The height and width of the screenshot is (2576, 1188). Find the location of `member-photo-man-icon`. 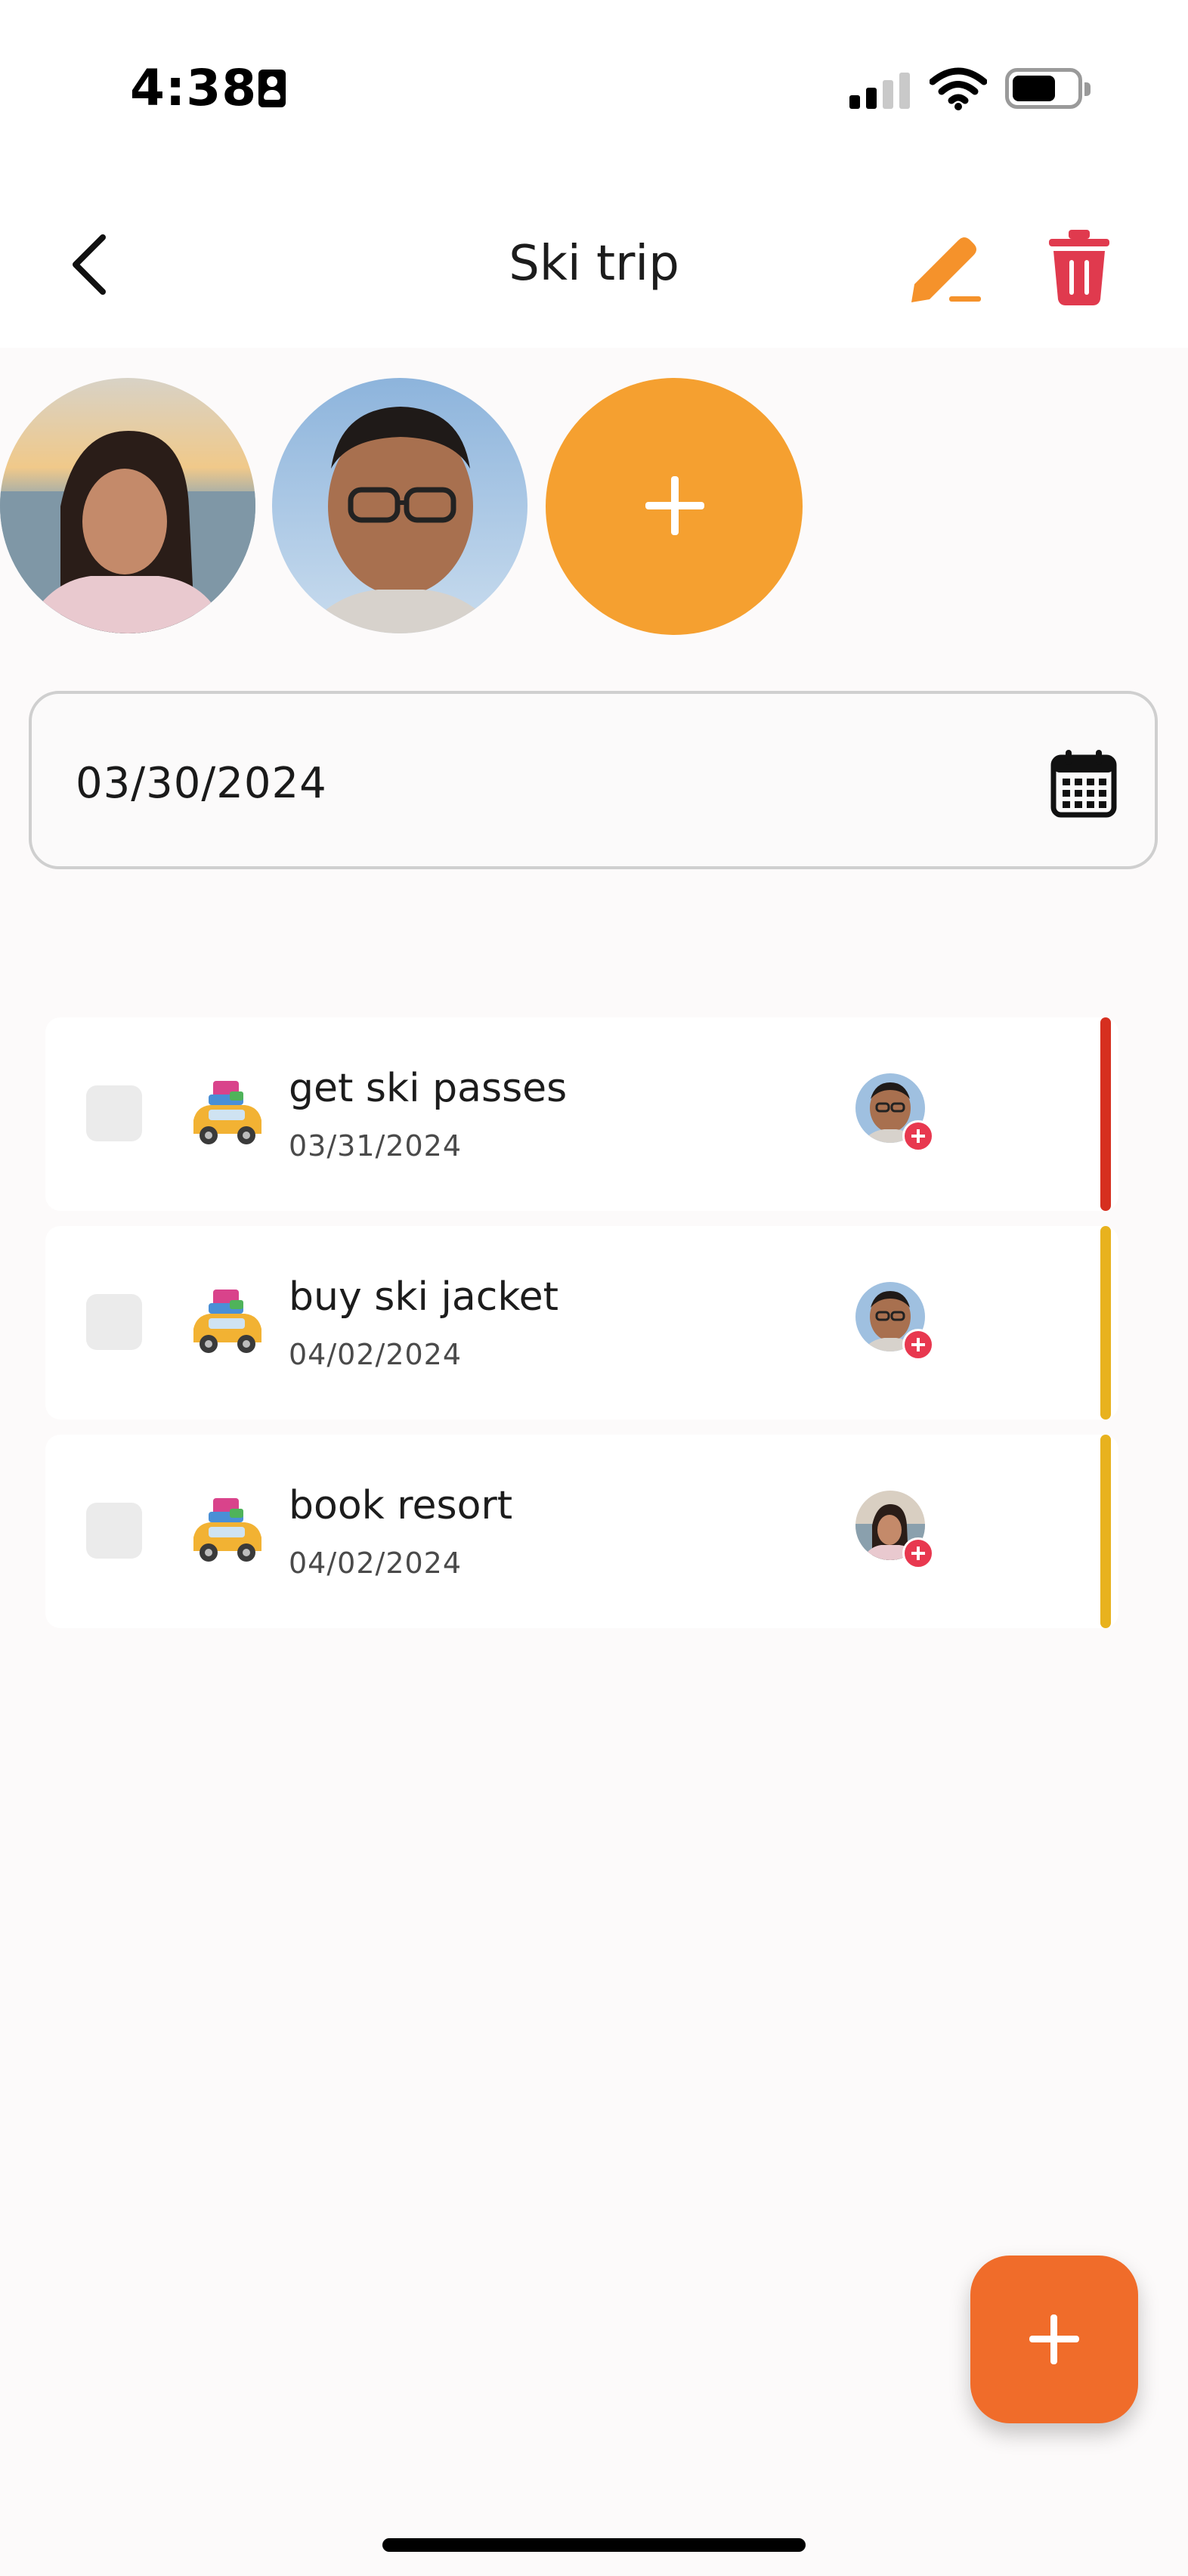

member-photo-man-icon is located at coordinates (400, 505).